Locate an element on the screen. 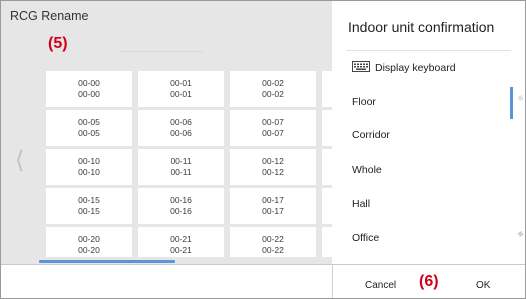 This screenshot has width=526, height=299. unit-cell-name: 00-01 is located at coordinates (181, 94).